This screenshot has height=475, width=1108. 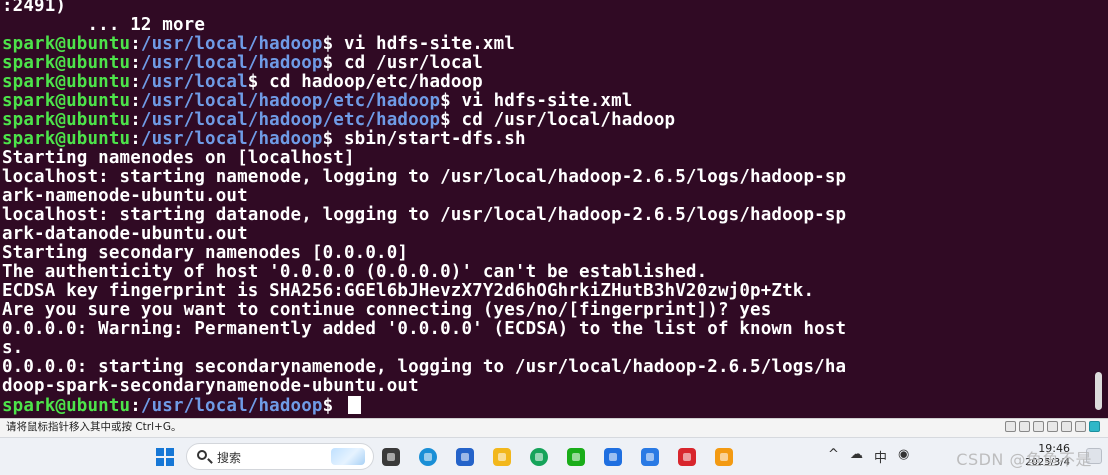 I want to click on terminal-output-line: doop-spark-secondarynamenode-ubuntu.out, so click(x=210, y=386).